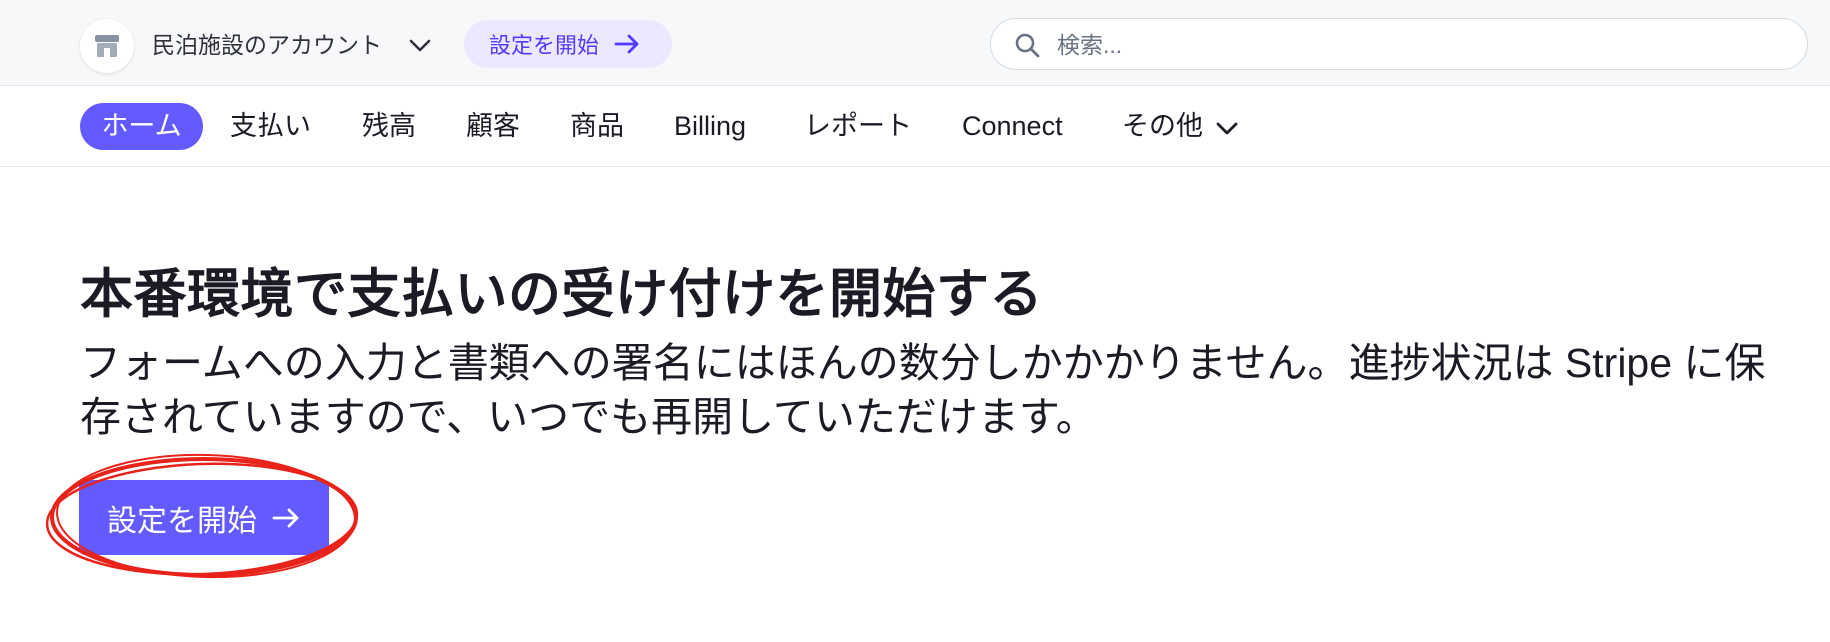  Describe the element at coordinates (1027, 45) in the screenshot. I see `search-icon` at that location.